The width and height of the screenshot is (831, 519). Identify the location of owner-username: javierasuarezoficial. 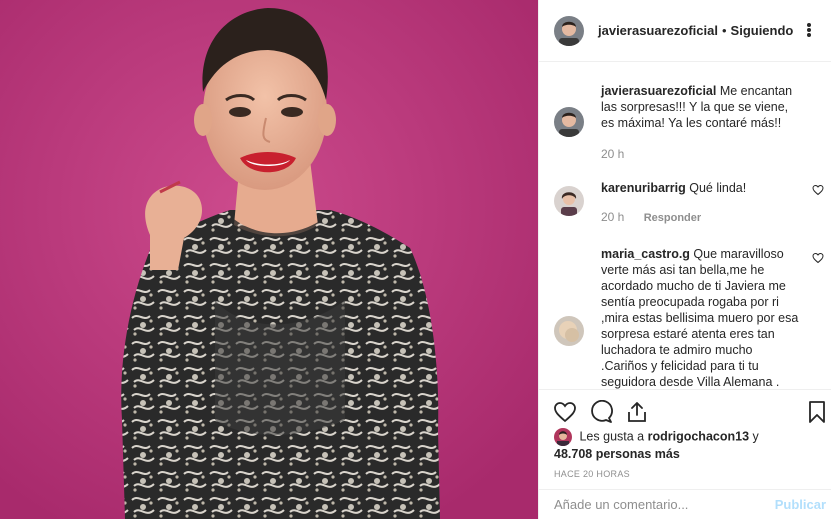
(658, 30).